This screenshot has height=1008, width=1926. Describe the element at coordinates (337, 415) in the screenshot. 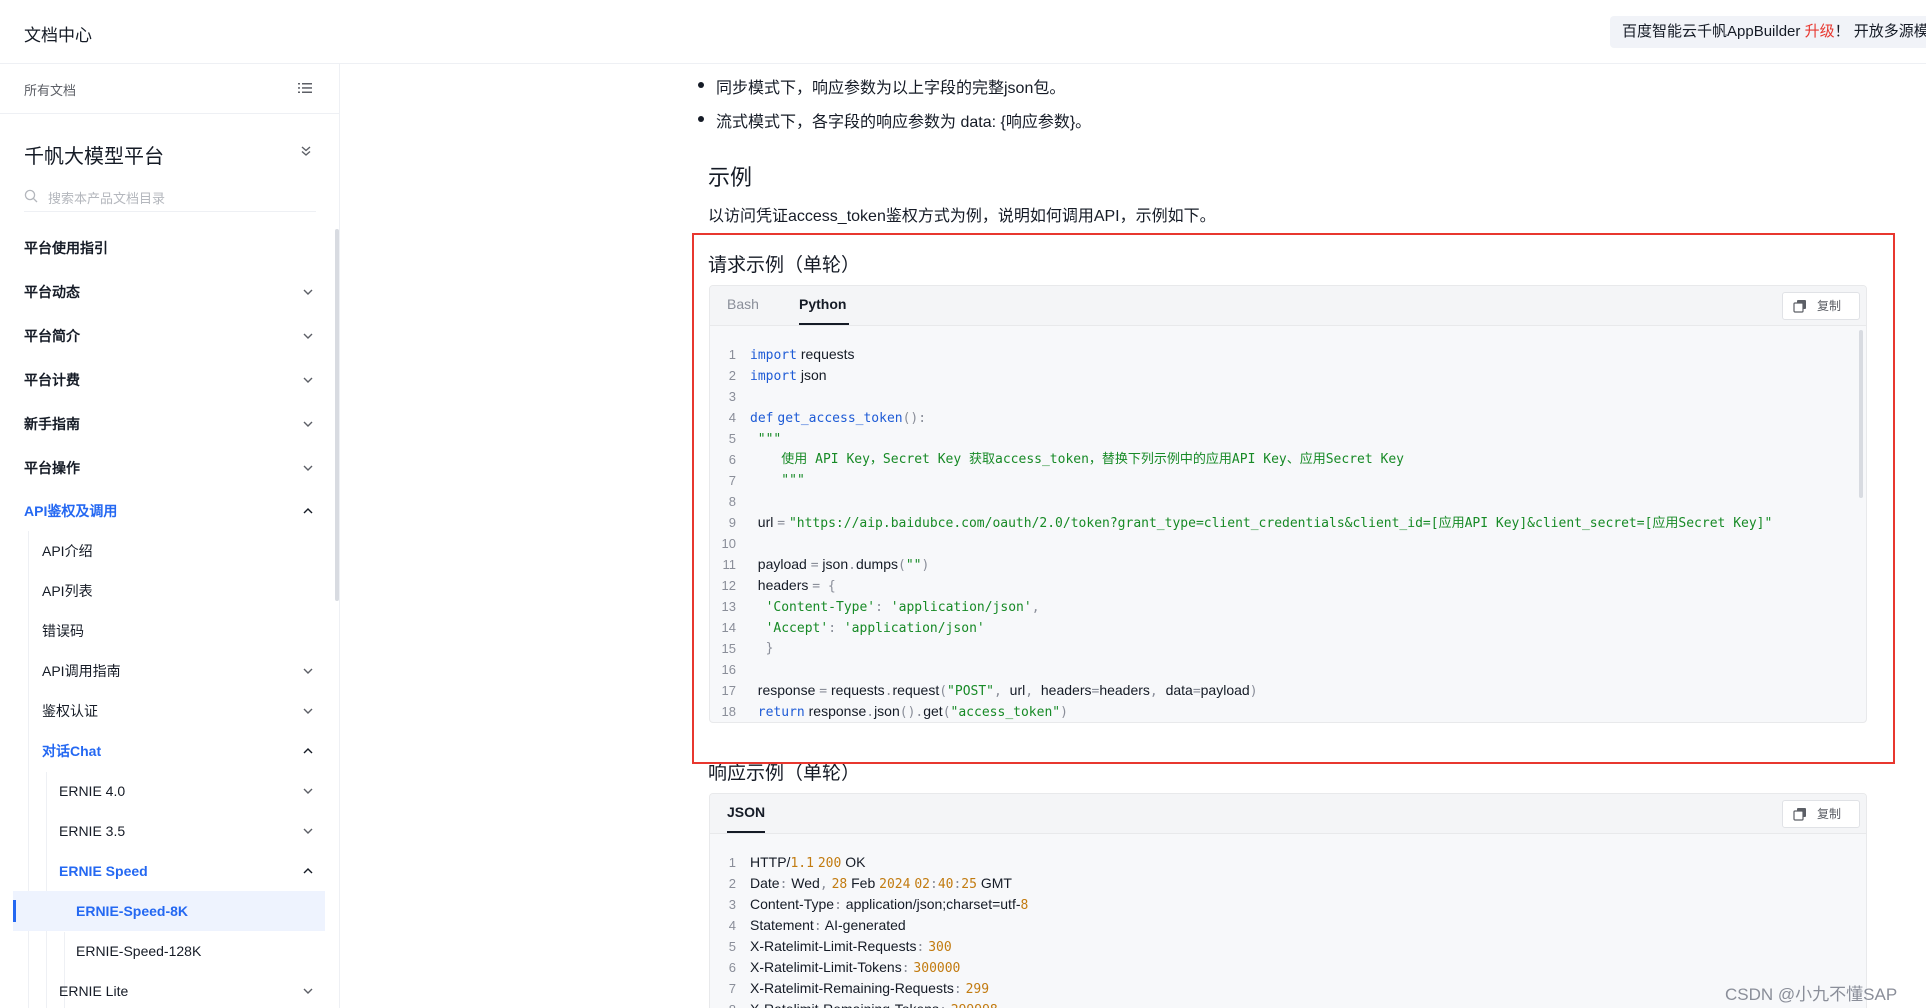

I see `sidebar-scrollbar` at that location.